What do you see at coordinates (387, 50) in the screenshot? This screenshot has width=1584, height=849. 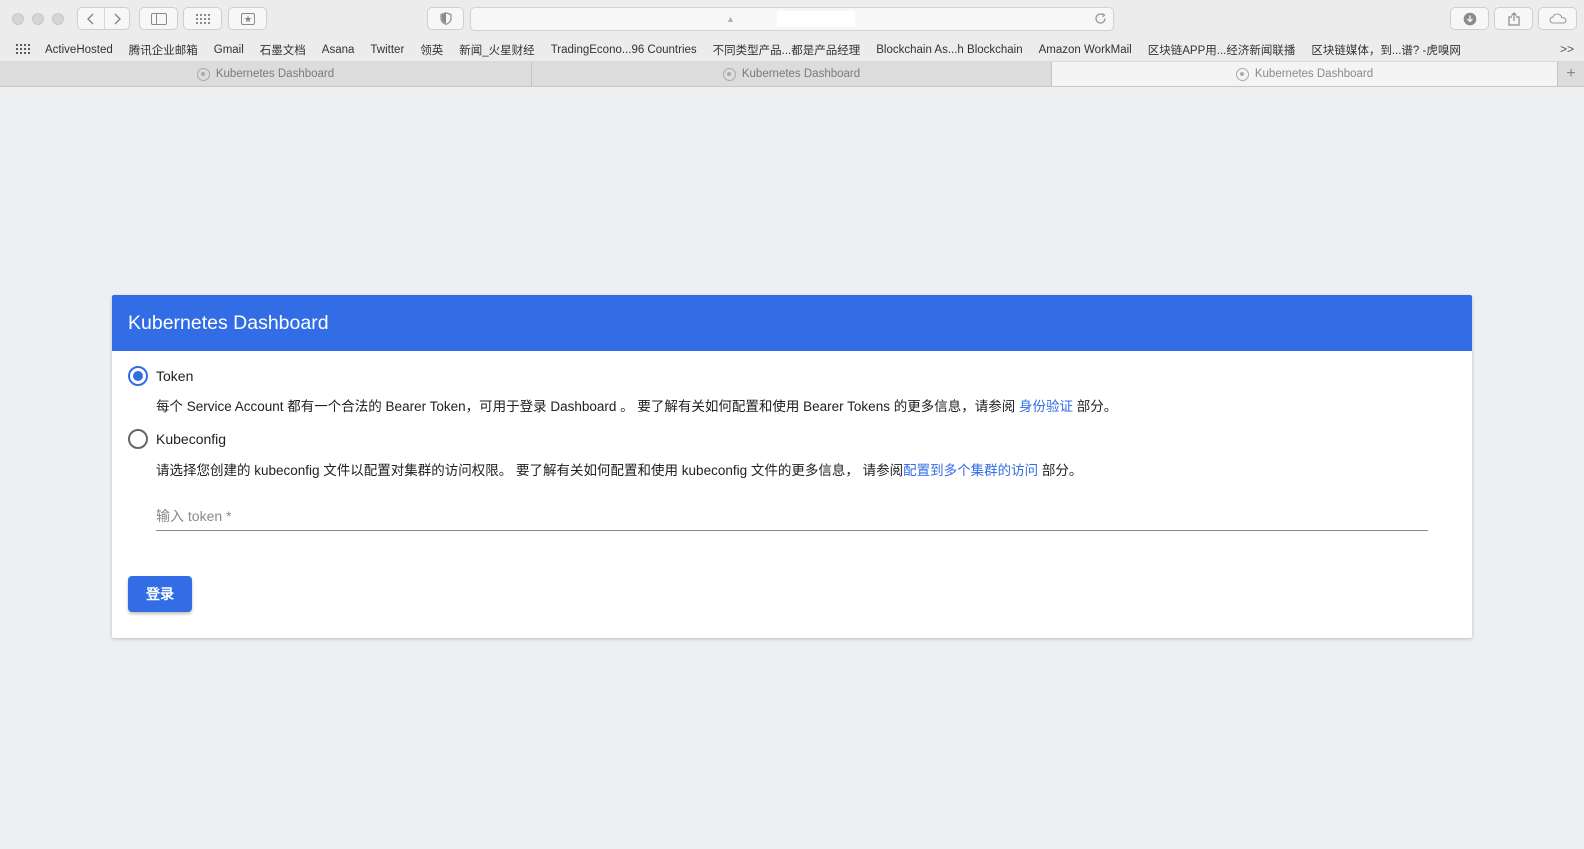 I see `bookmark-twitter: Twitter` at bounding box center [387, 50].